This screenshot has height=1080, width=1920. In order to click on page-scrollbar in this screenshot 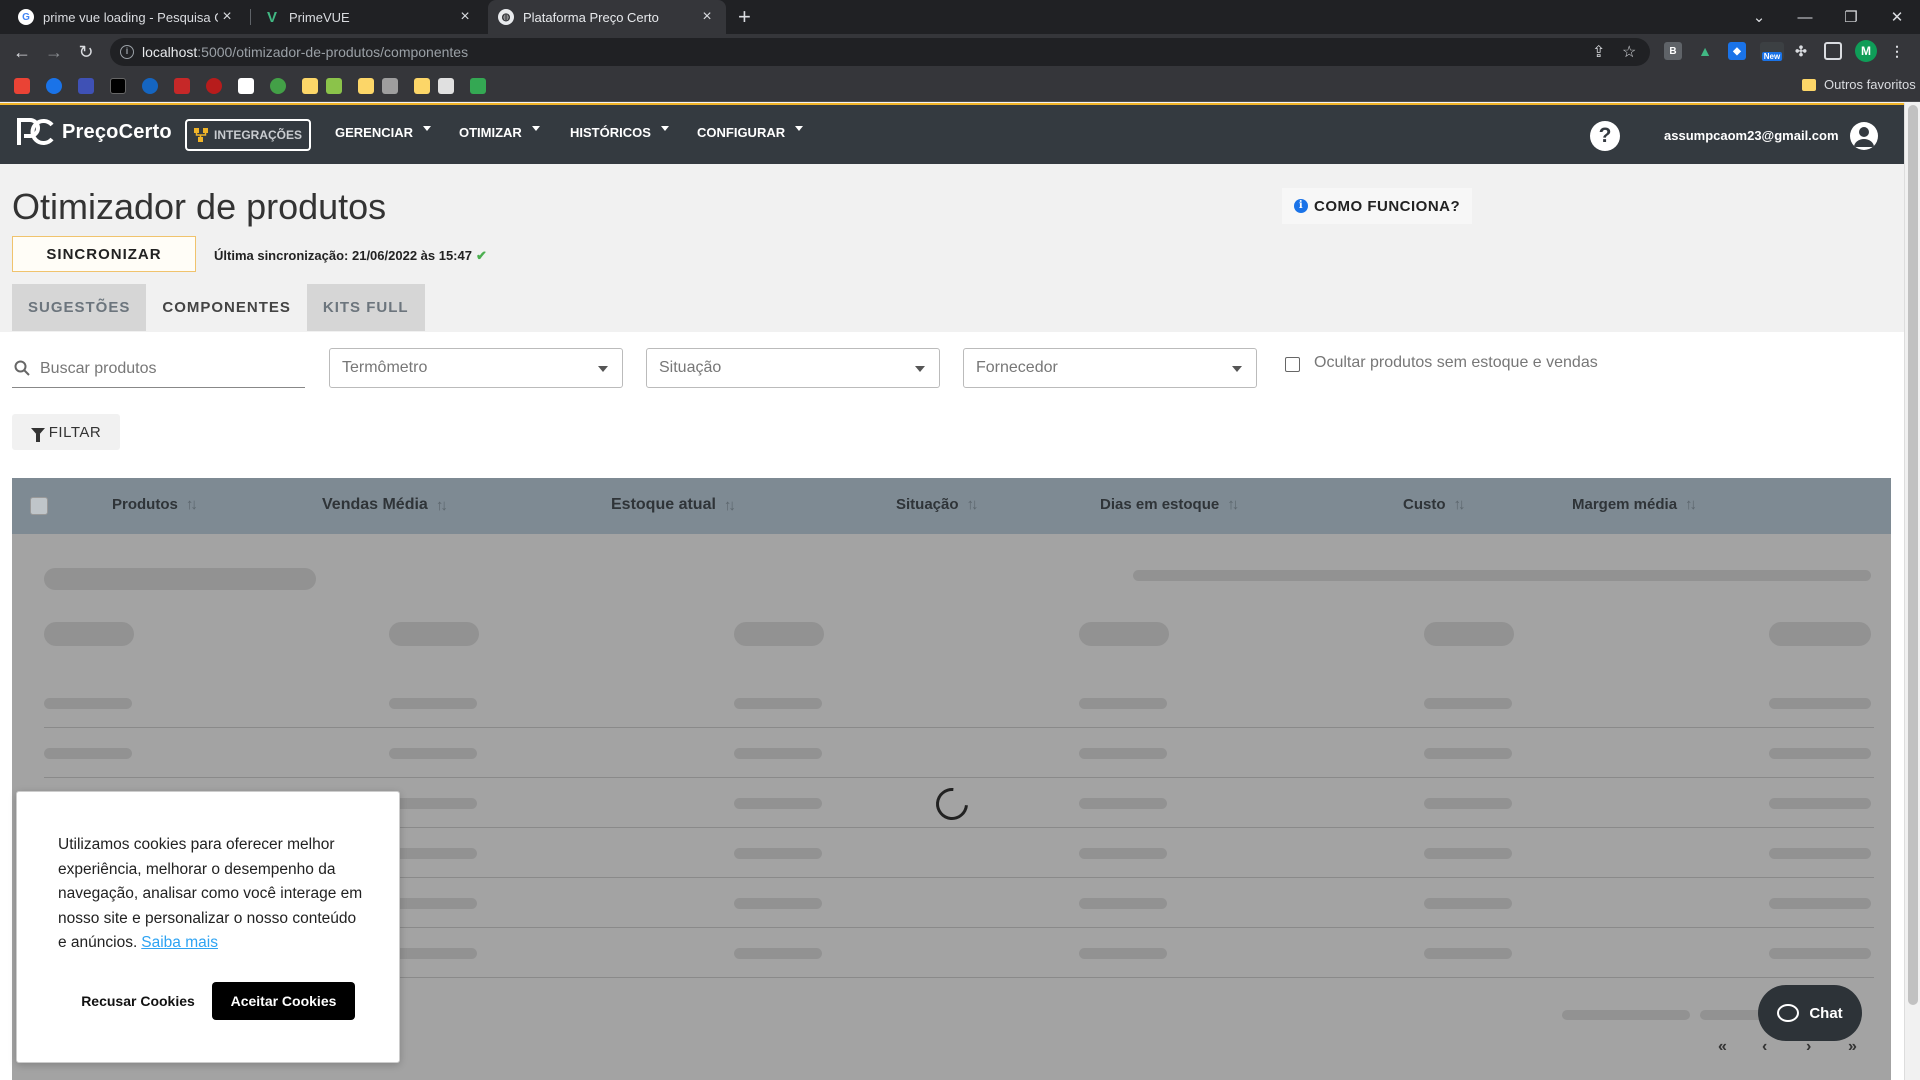, I will do `click(1912, 591)`.